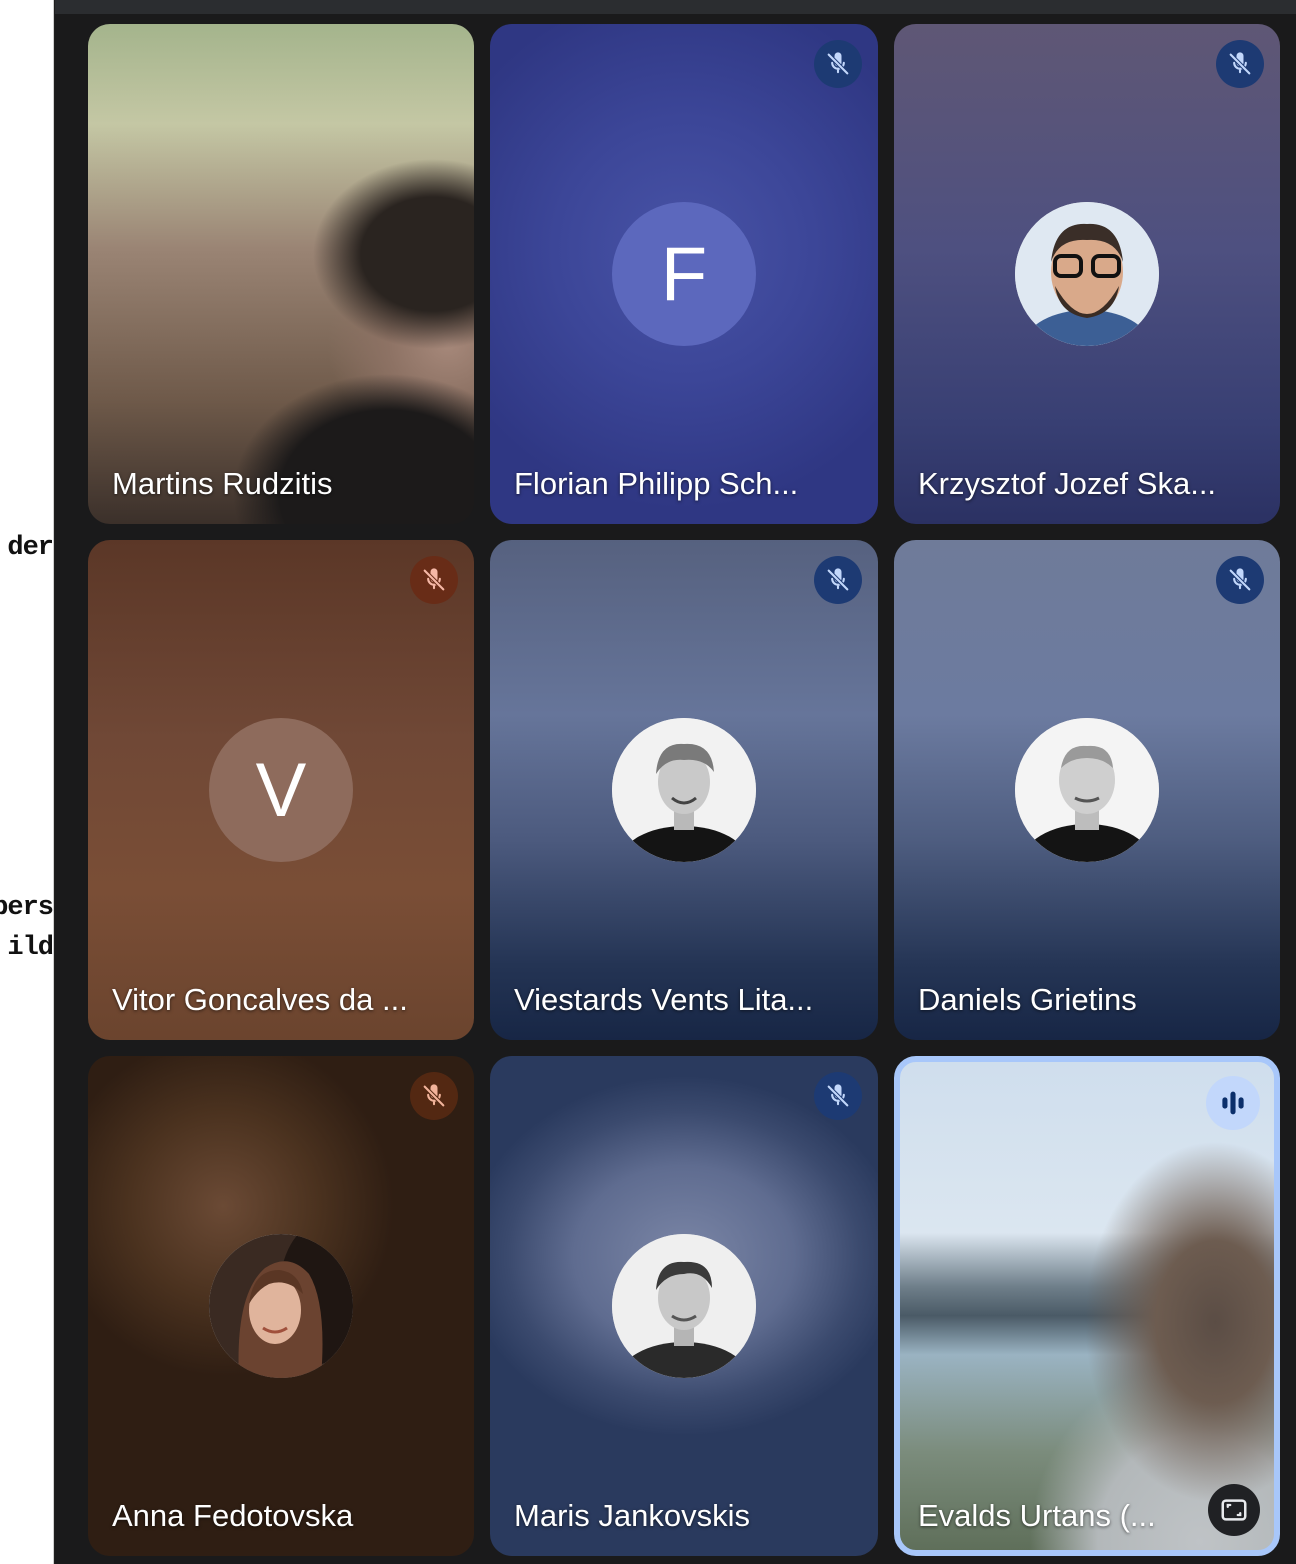 Image resolution: width=1296 pixels, height=1564 pixels. I want to click on background-document-window: der pers ild, so click(27, 782).